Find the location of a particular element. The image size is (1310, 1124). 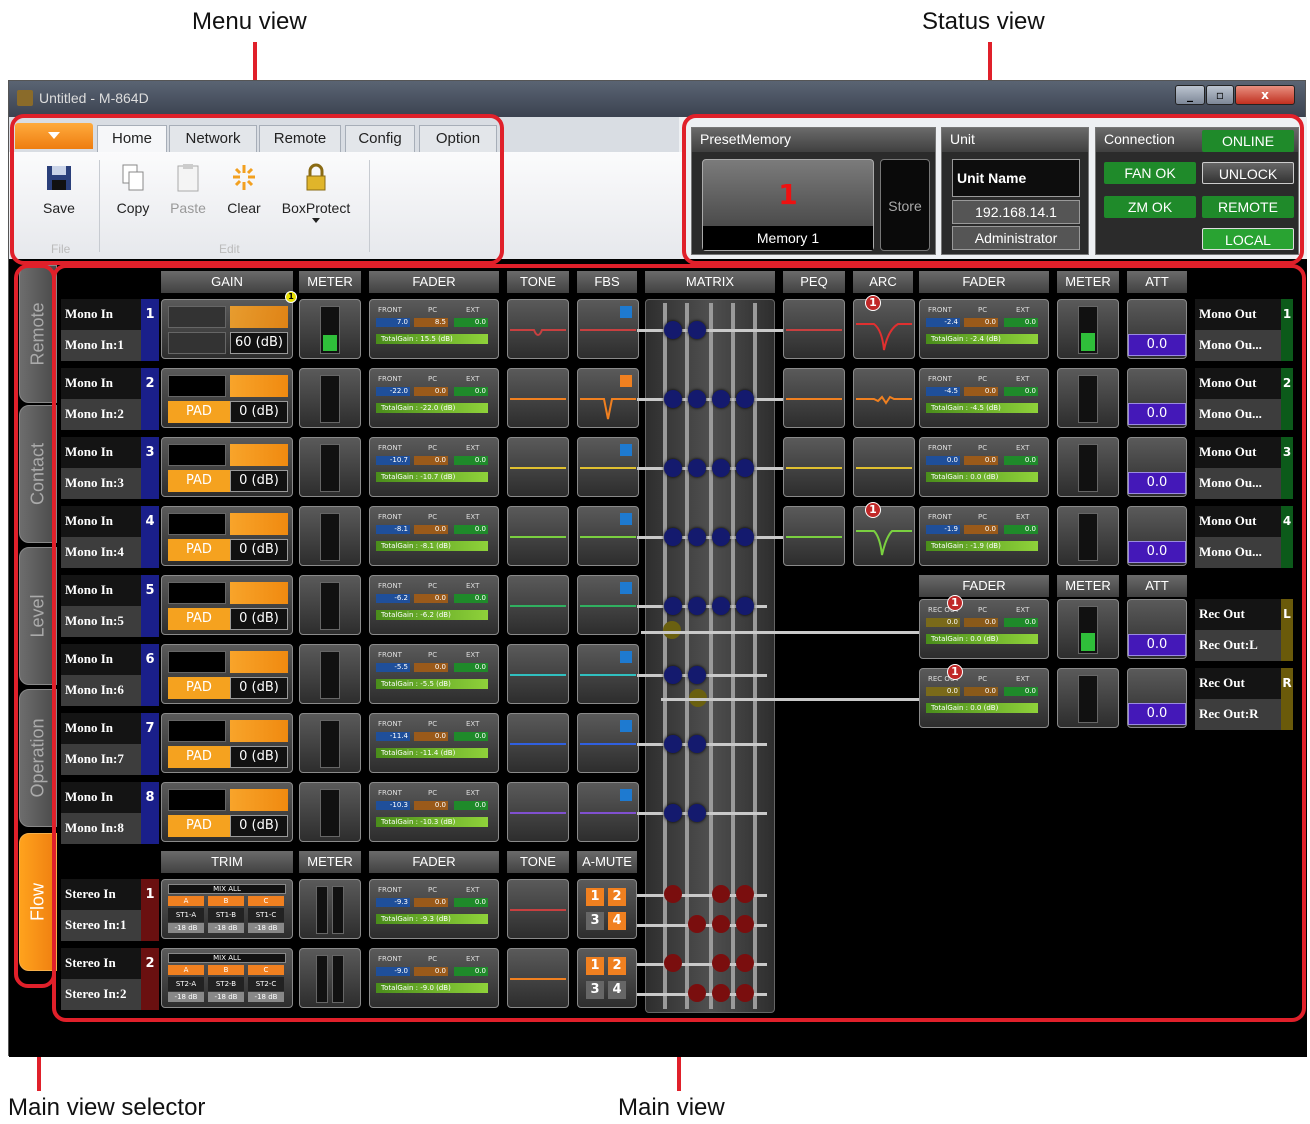

highlight-menu-view is located at coordinates (257, 189).